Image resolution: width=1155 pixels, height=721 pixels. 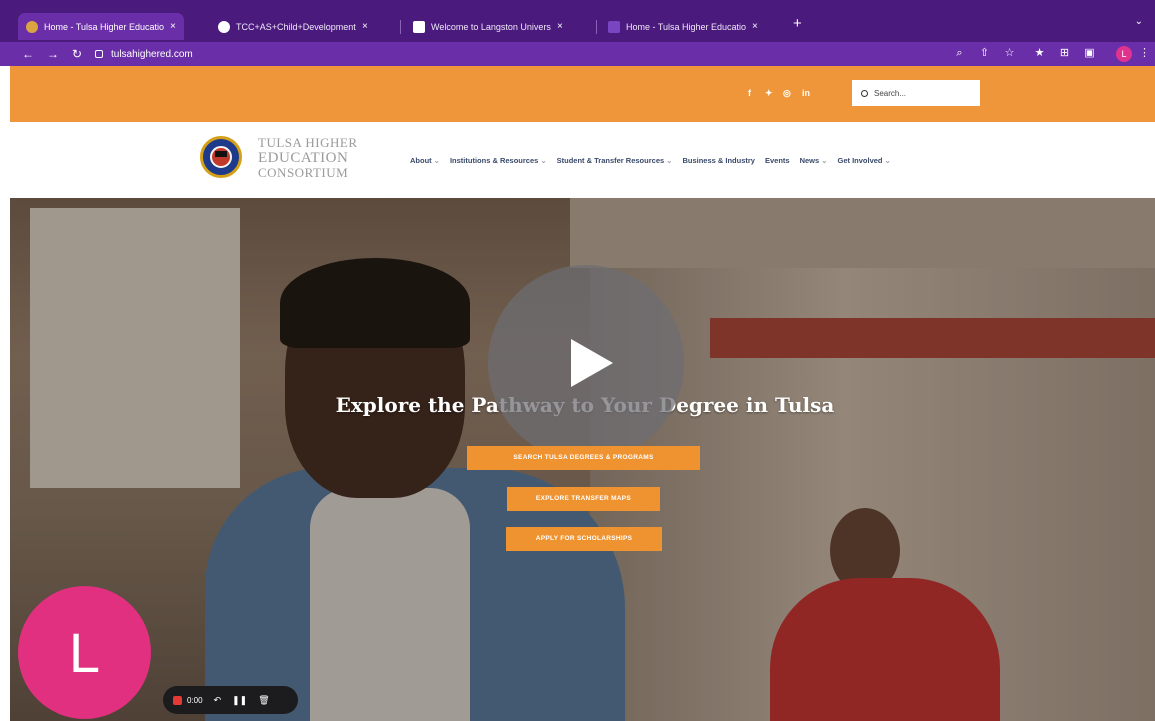 What do you see at coordinates (53, 54) in the screenshot?
I see `forward-arrow-icon: →` at bounding box center [53, 54].